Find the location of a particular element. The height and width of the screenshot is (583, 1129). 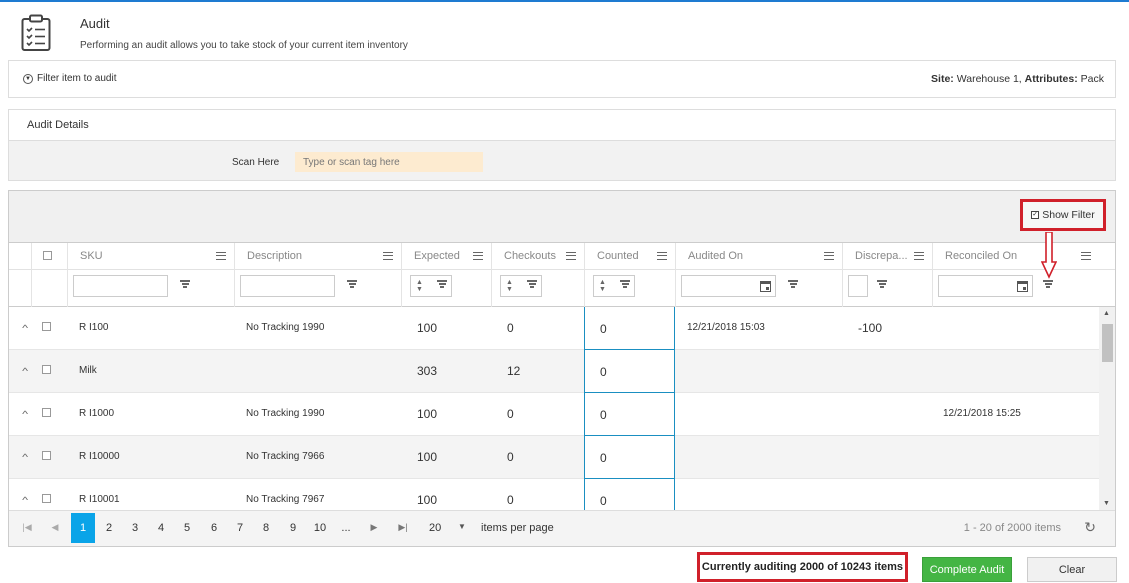

page-8: 8 is located at coordinates (266, 528).